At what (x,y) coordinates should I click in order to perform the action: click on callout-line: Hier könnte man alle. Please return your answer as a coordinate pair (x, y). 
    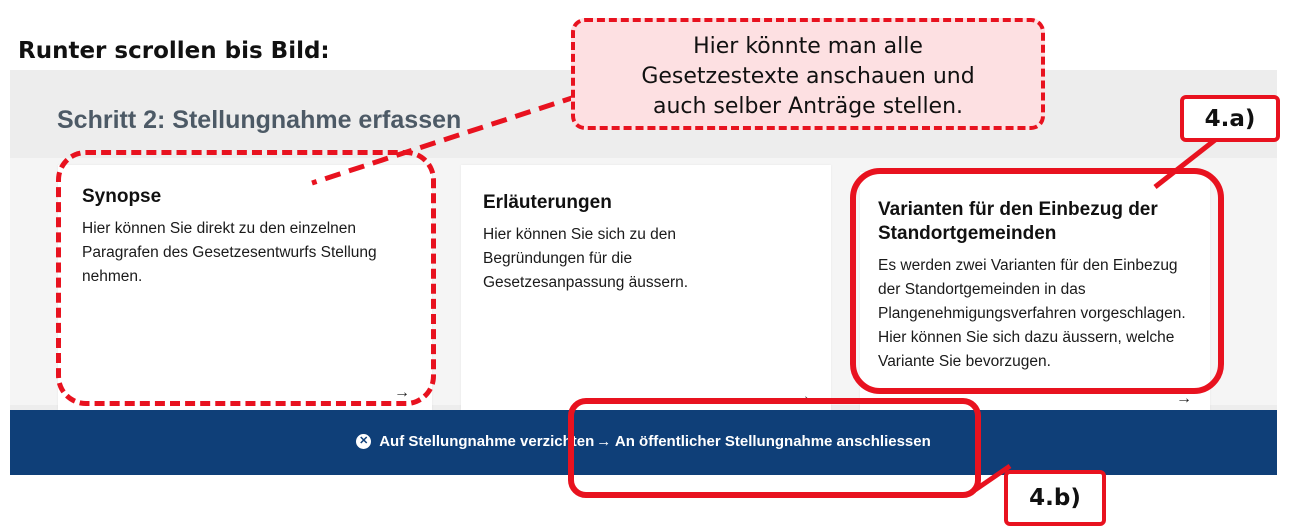
    Looking at the image, I should click on (808, 46).